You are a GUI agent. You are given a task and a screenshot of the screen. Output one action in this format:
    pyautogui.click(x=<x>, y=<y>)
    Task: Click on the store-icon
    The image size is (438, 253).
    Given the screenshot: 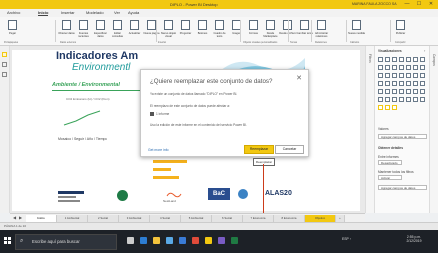 What is the action you would take?
    pyautogui.click(x=169, y=240)
    